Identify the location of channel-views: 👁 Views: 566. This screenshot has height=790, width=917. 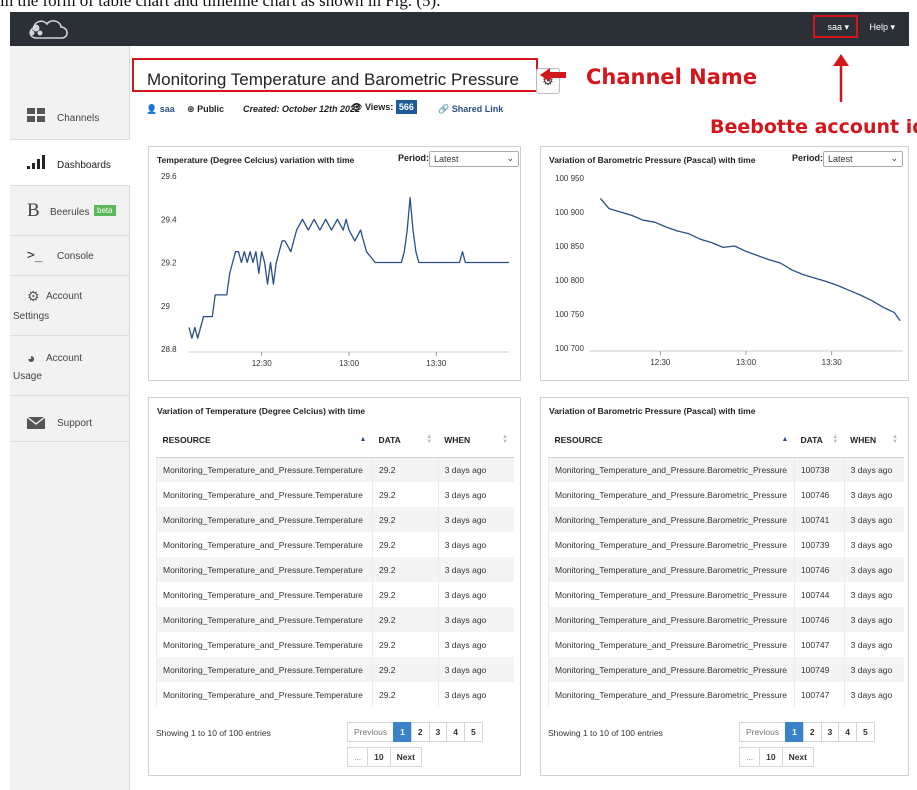
(384, 107).